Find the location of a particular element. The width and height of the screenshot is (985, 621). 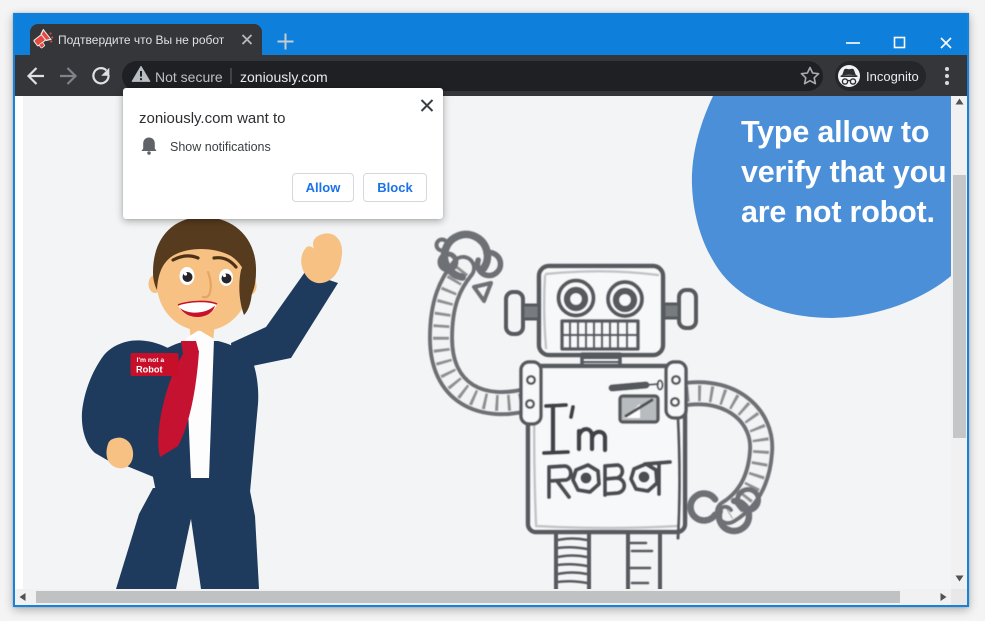

svg-text: Robot is located at coordinates (149, 370).